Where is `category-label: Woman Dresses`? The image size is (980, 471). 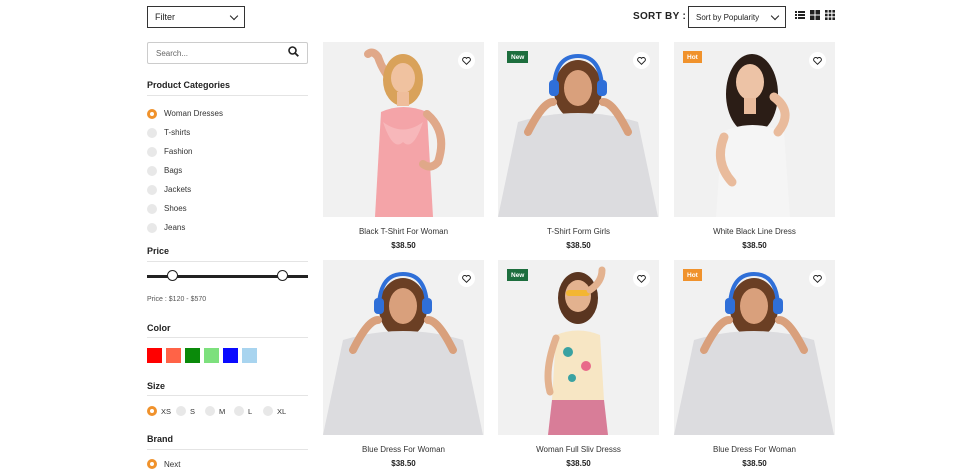 category-label: Woman Dresses is located at coordinates (193, 113).